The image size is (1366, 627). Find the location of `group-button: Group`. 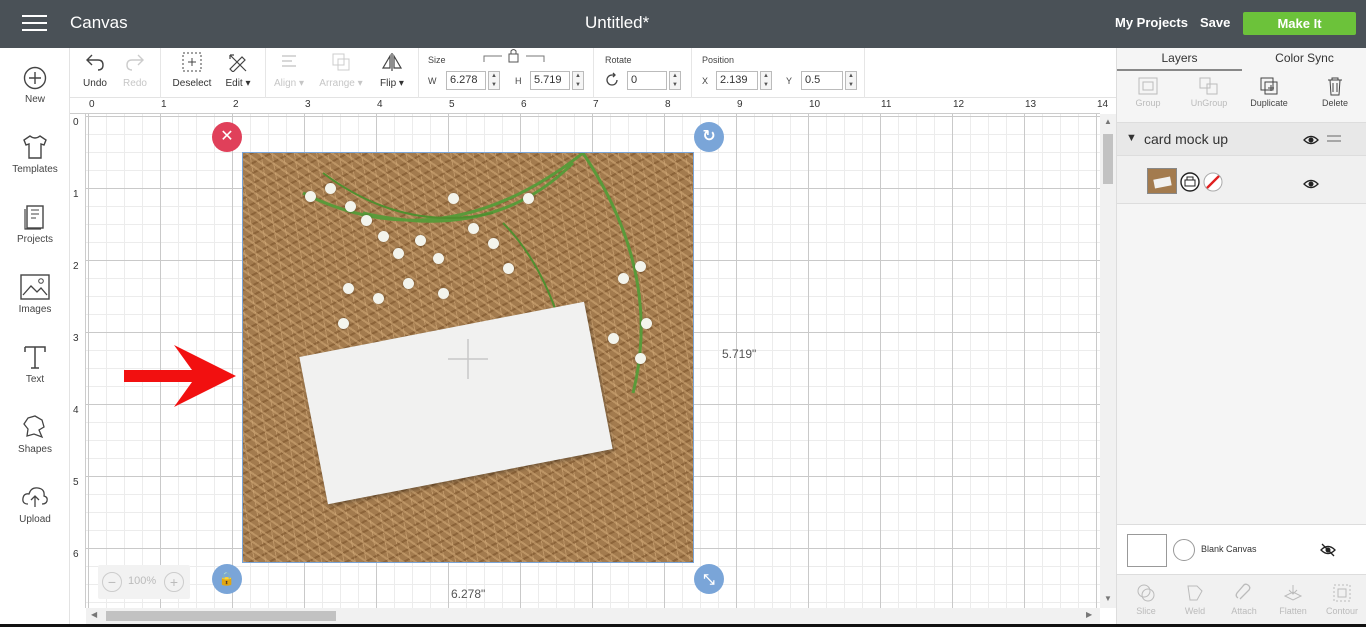

group-button: Group is located at coordinates (1148, 92).